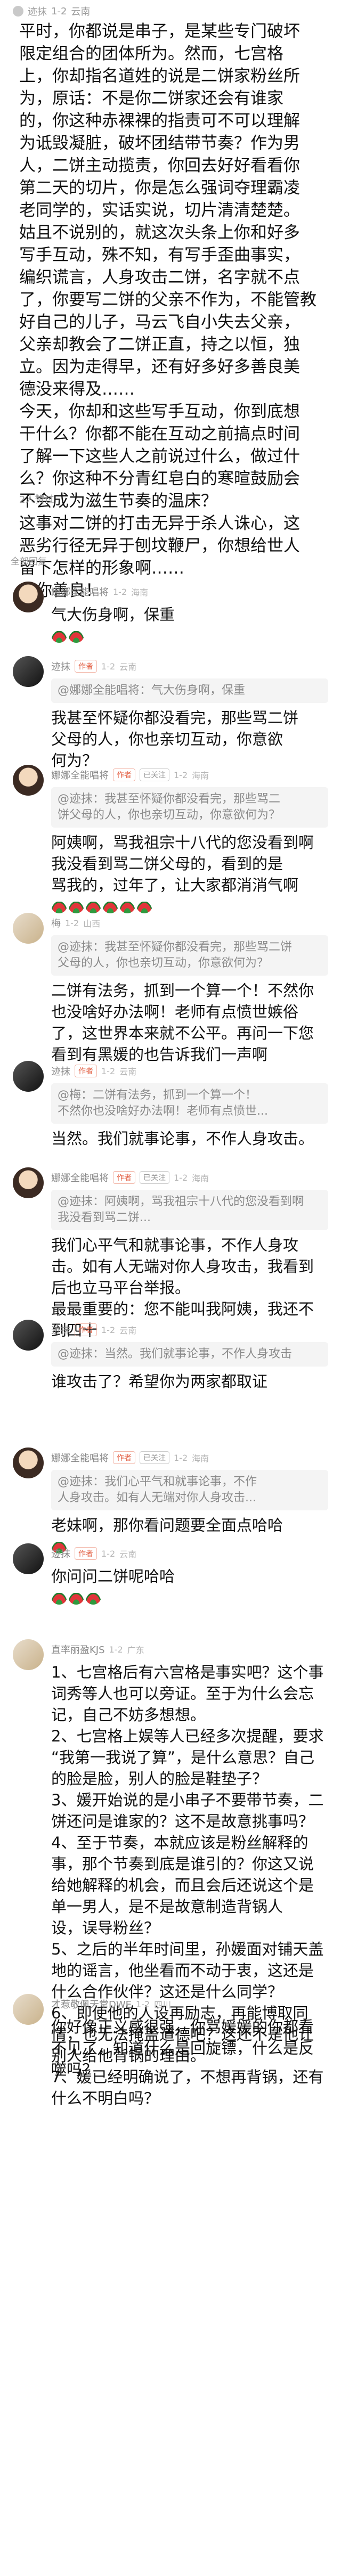 The height and width of the screenshot is (2576, 341). I want to click on comment-line: 当然。我们就事论事，不作人身攻击。, so click(183, 1139).